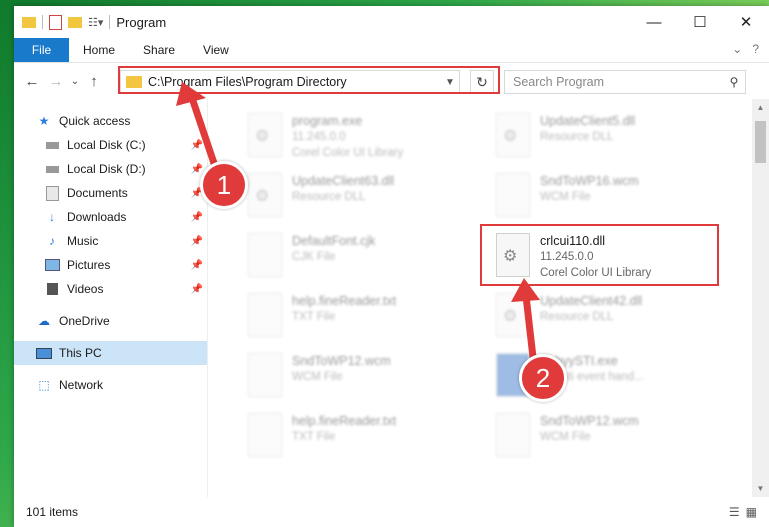  What do you see at coordinates (224, 185) in the screenshot?
I see `step-1-badge: 1` at bounding box center [224, 185].